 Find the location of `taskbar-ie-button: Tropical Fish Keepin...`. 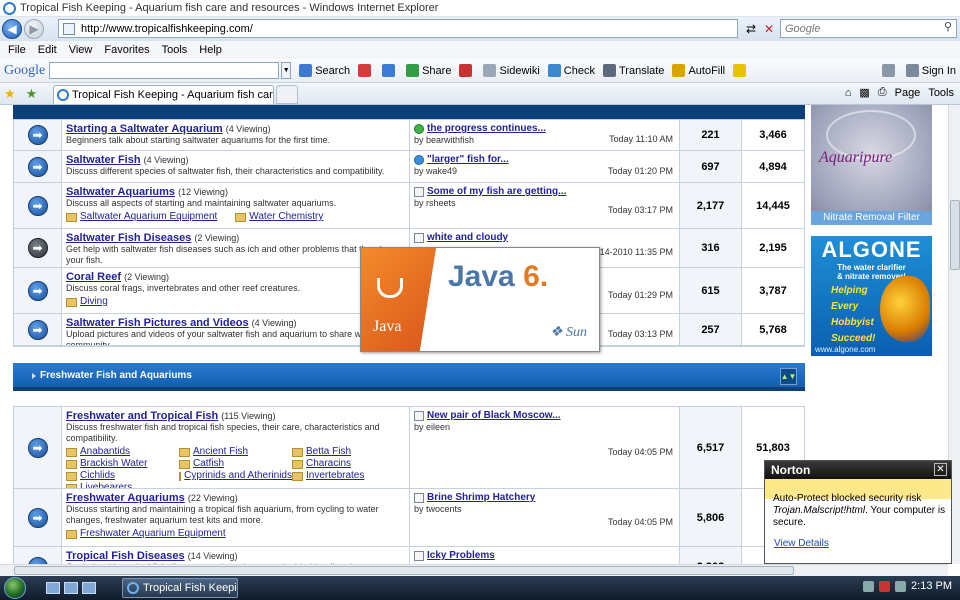

taskbar-ie-button: Tropical Fish Keepin... is located at coordinates (180, 588).